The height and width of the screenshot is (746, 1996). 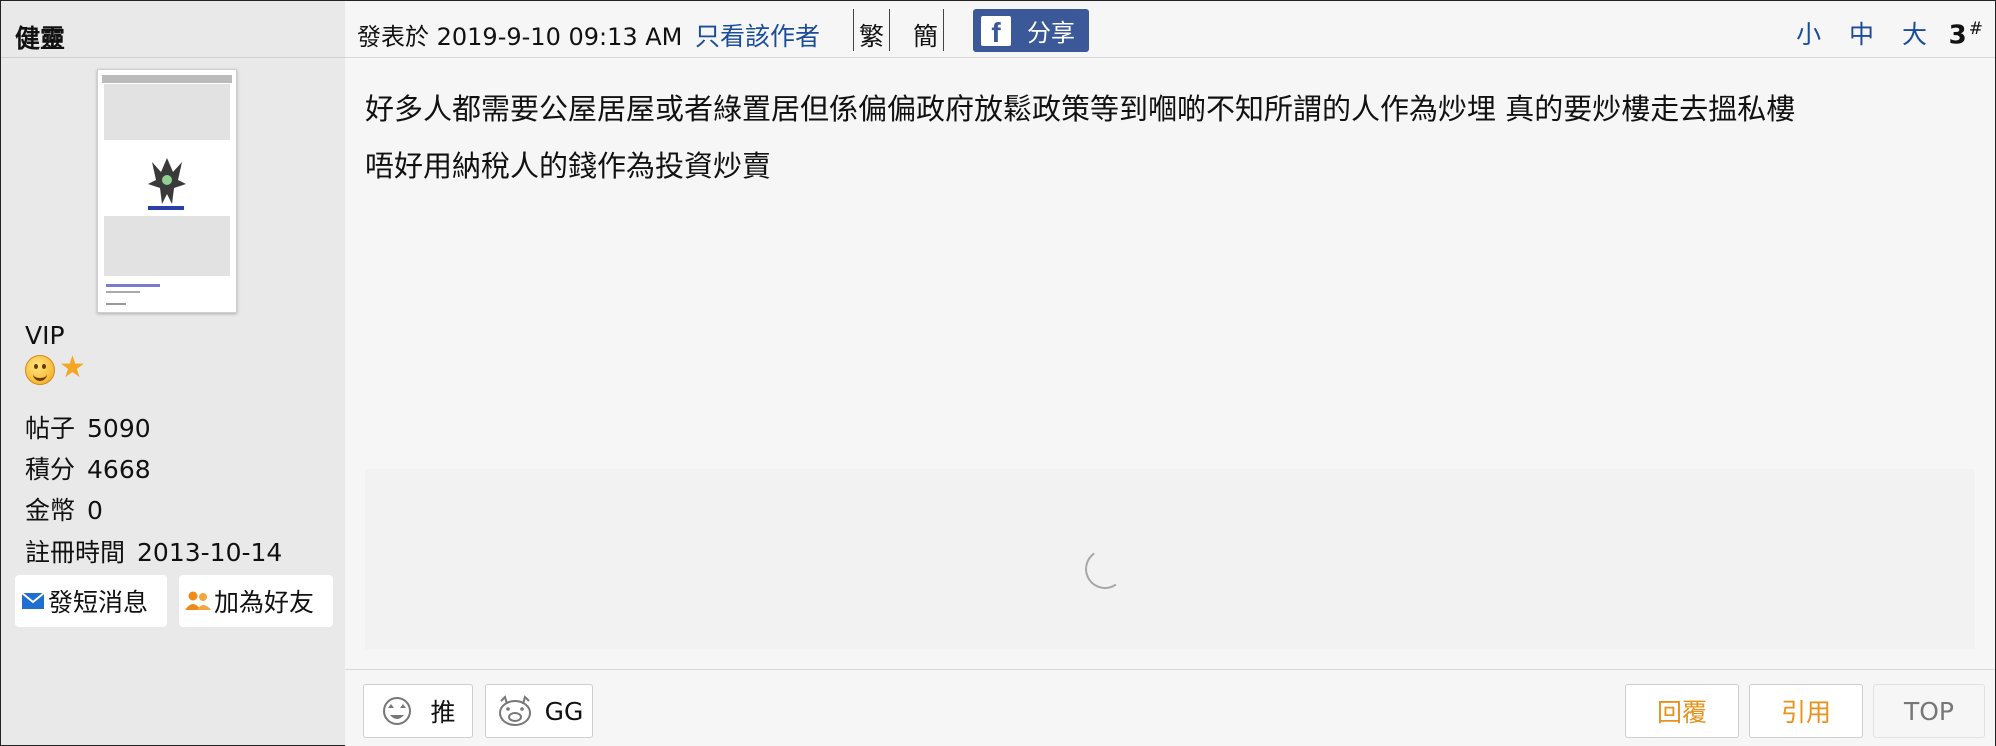 I want to click on add-friend-button: 加為好友, so click(x=256, y=601).